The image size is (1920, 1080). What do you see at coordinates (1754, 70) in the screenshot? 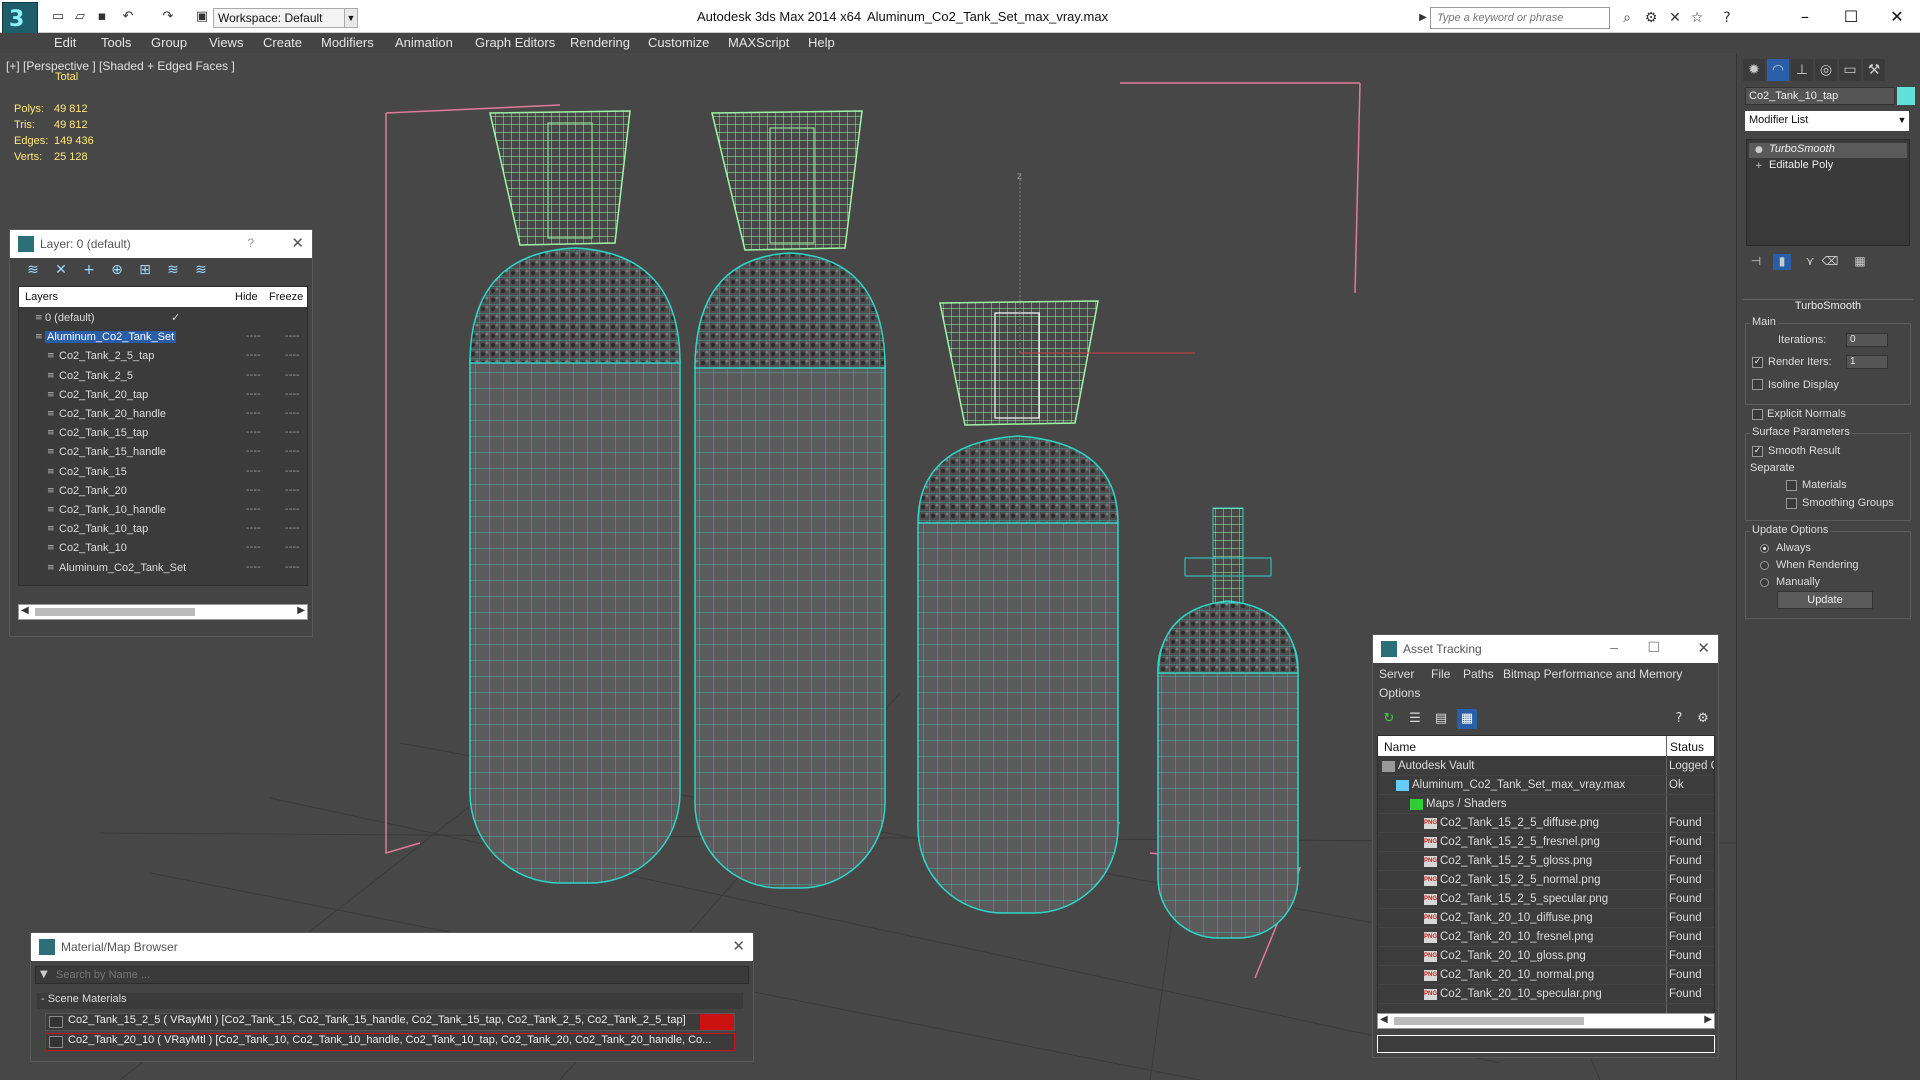
I see `create-tab-icon: ✹` at bounding box center [1754, 70].